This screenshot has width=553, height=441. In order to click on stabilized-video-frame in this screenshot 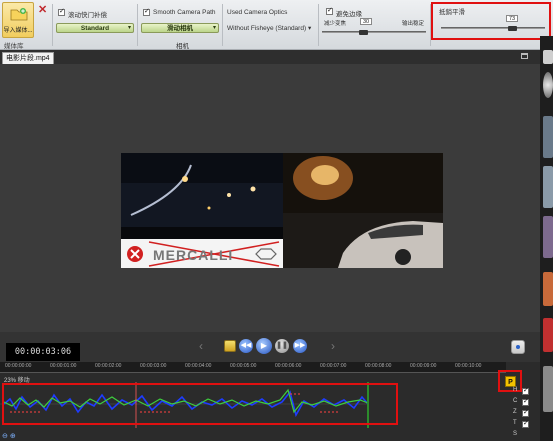, I will do `click(363, 210)`.